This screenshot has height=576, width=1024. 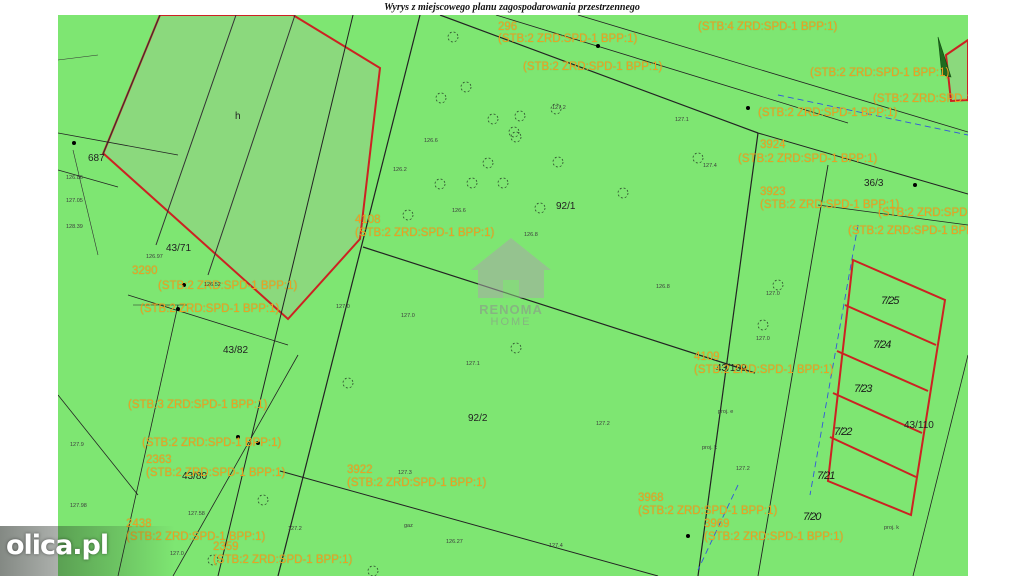 What do you see at coordinates (216, 473) in the screenshot?
I see `annotation-2363-code: (STB:2 ZRD:SPD-1 BPP:1)` at bounding box center [216, 473].